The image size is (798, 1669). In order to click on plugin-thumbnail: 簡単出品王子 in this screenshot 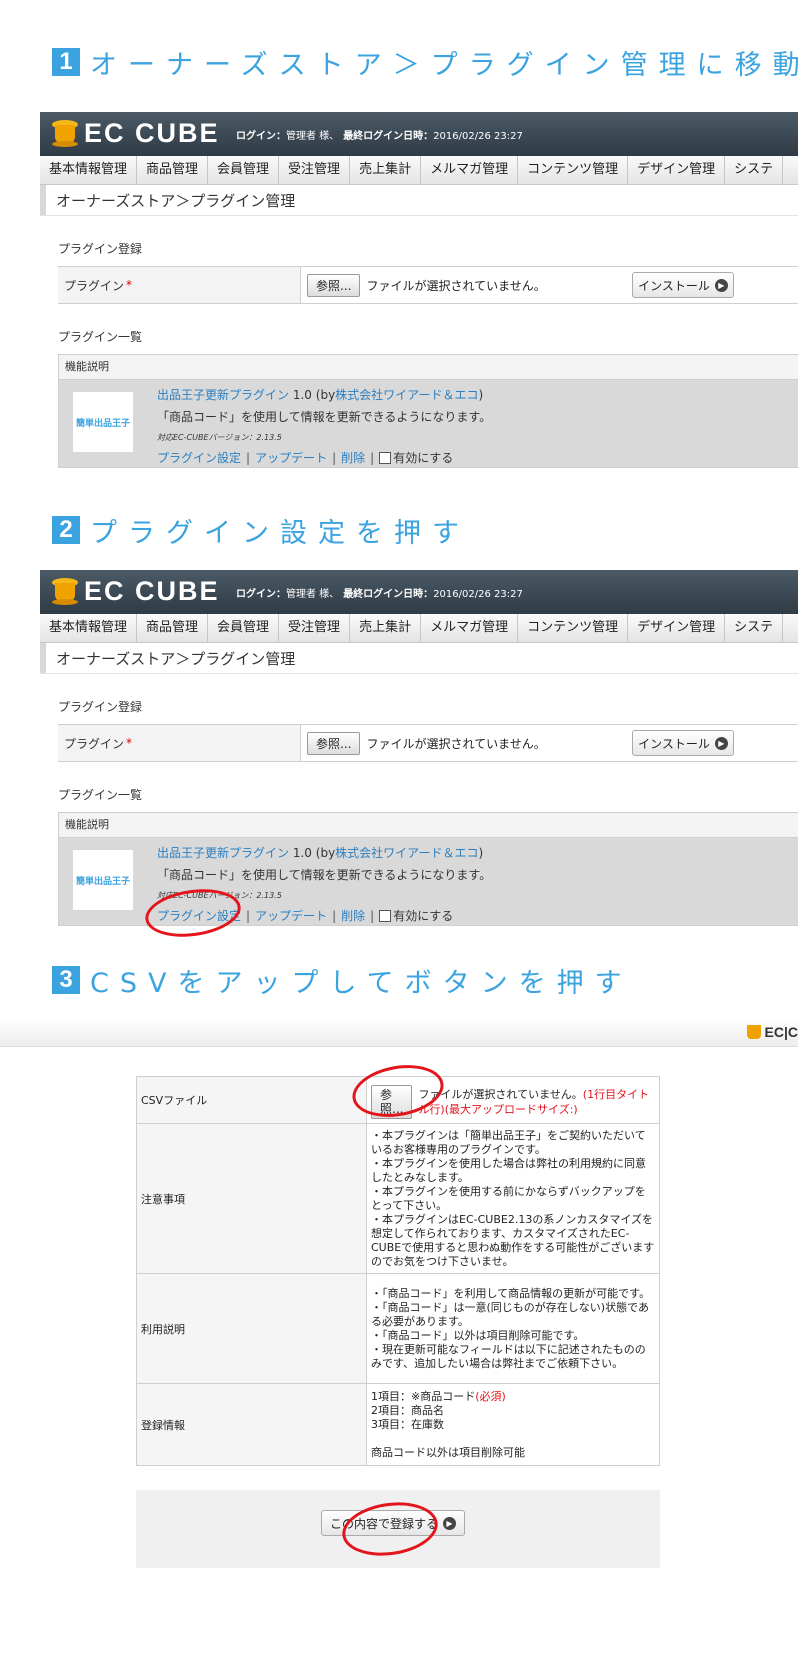, I will do `click(103, 880)`.